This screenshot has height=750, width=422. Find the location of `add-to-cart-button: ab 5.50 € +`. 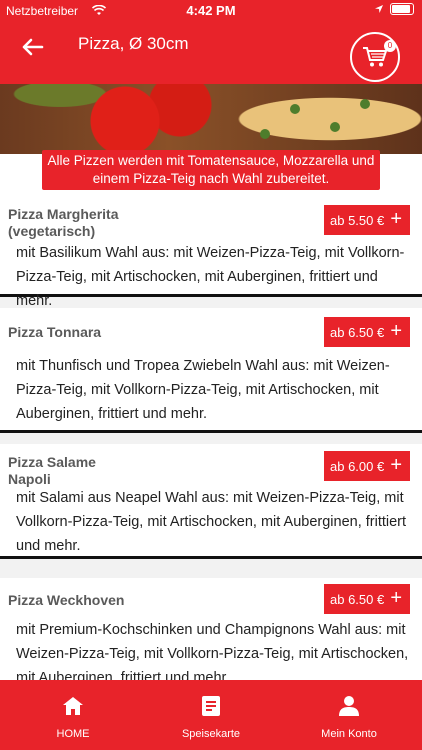

add-to-cart-button: ab 5.50 € + is located at coordinates (367, 220).